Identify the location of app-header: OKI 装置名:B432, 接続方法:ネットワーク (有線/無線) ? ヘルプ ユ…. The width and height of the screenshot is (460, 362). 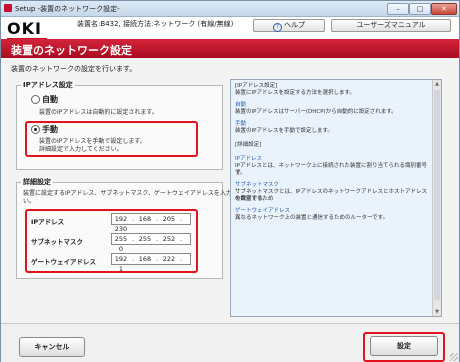
(230, 28).